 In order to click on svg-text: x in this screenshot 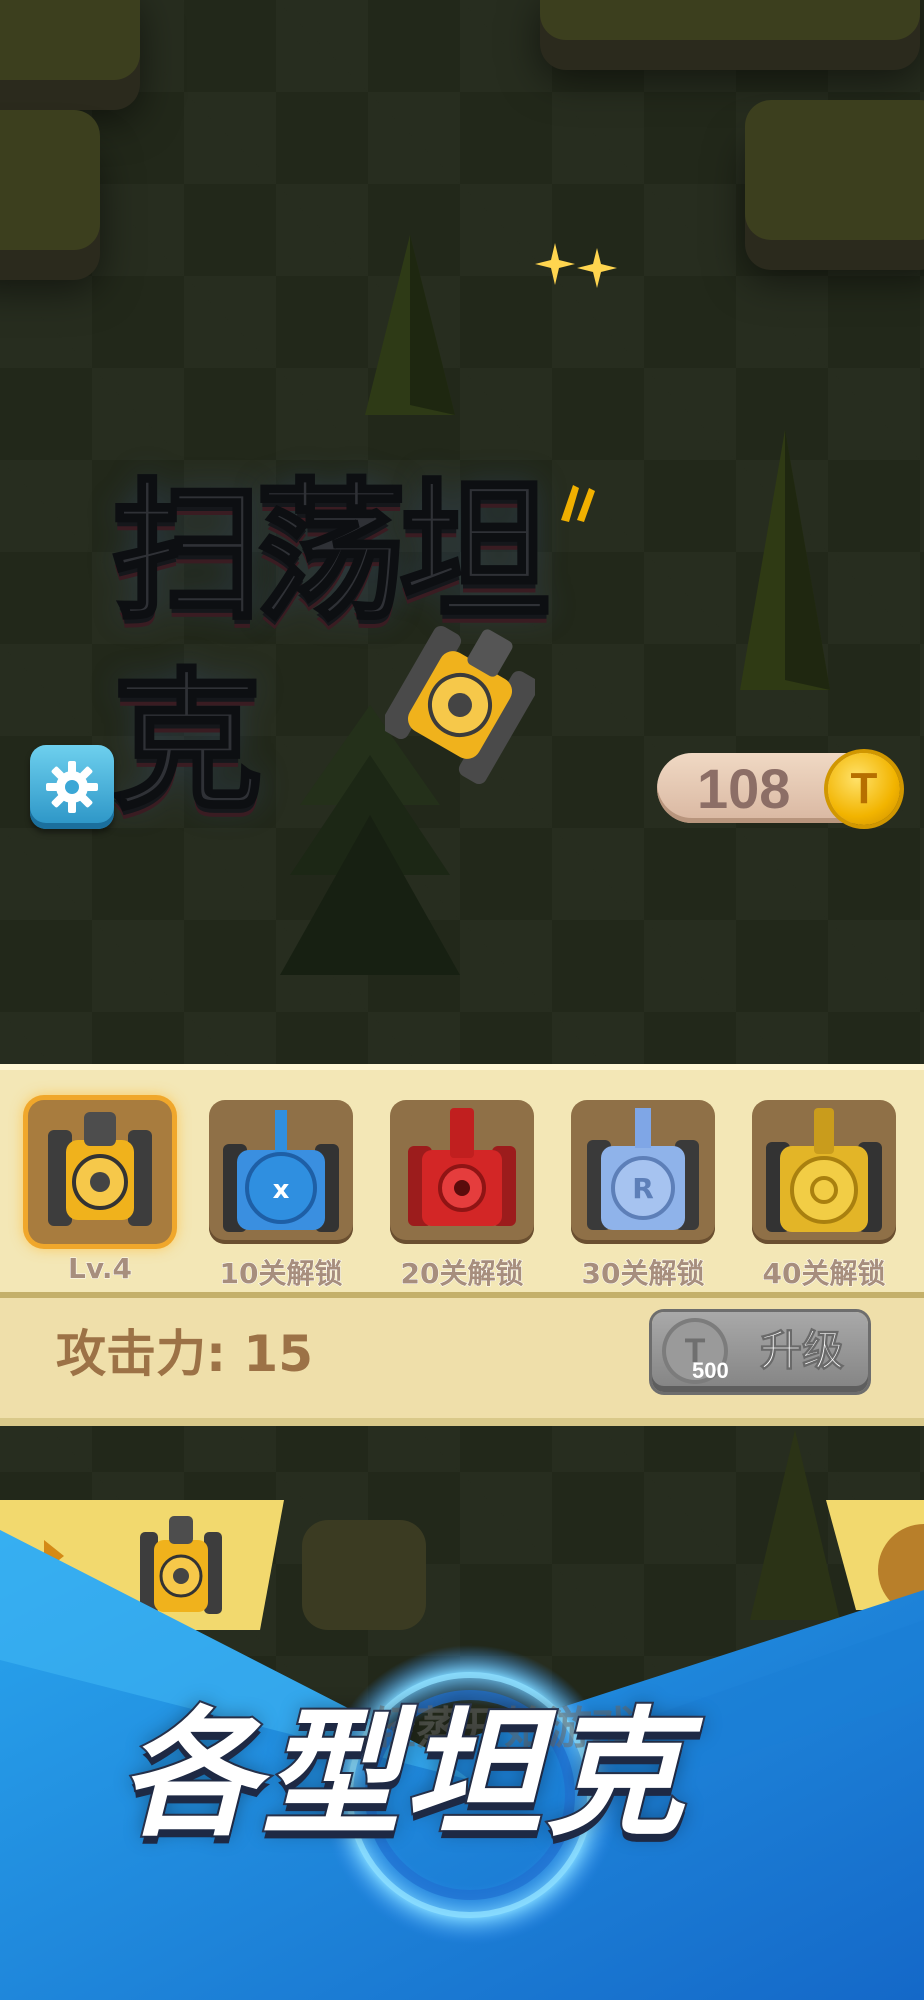, I will do `click(281, 1190)`.